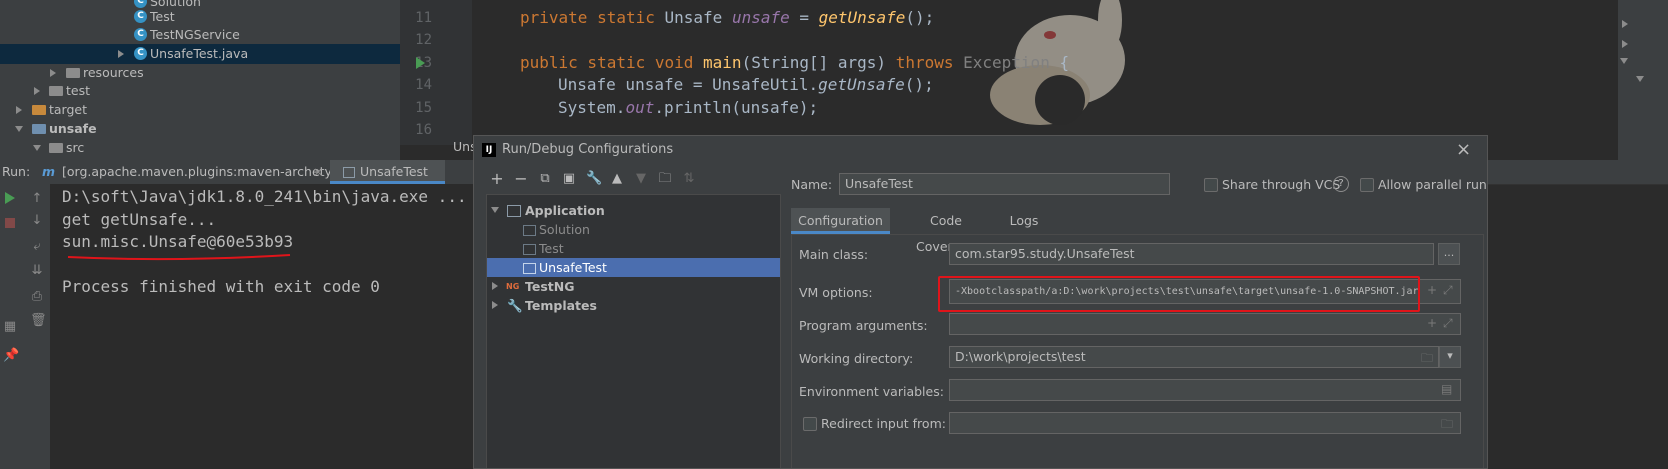 This screenshot has height=469, width=1668. I want to click on tree-node-application: Application, so click(633, 210).